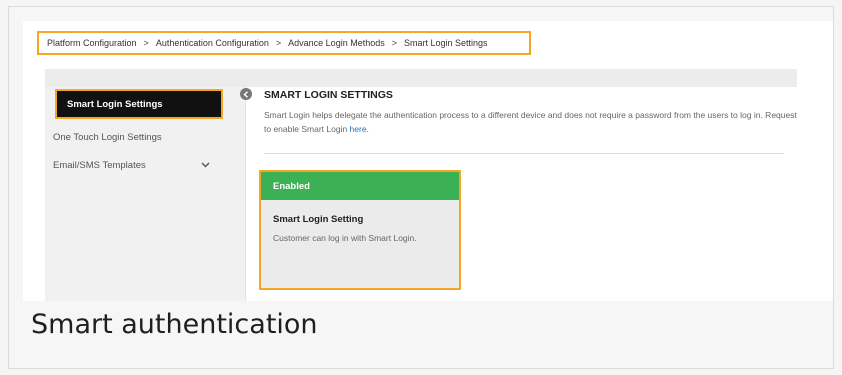 This screenshot has width=842, height=375. What do you see at coordinates (291, 186) in the screenshot?
I see `status-label: Enabled` at bounding box center [291, 186].